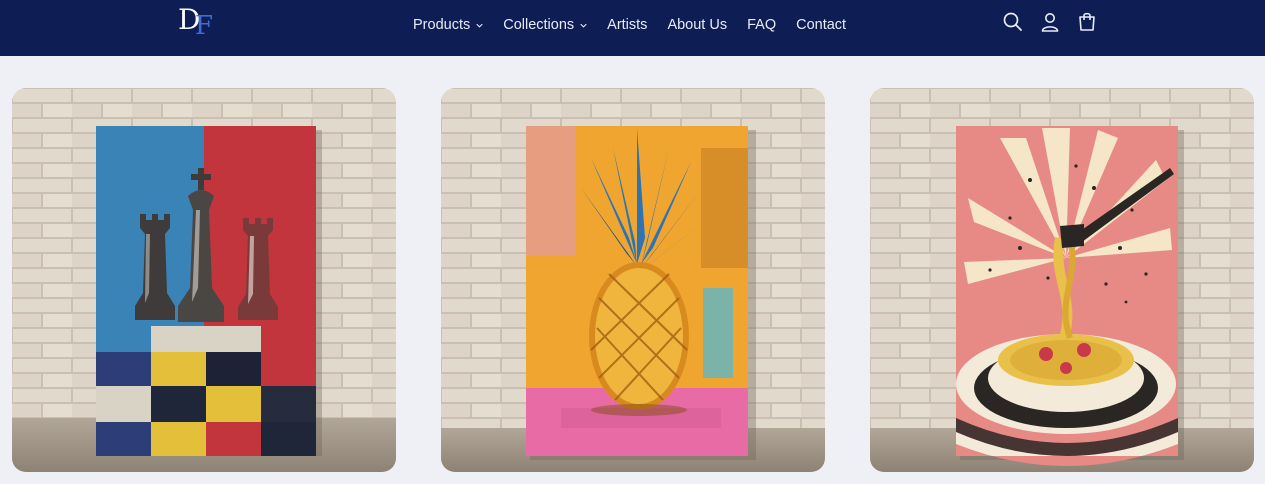 The image size is (1265, 484). I want to click on search-icon, so click(1013, 22).